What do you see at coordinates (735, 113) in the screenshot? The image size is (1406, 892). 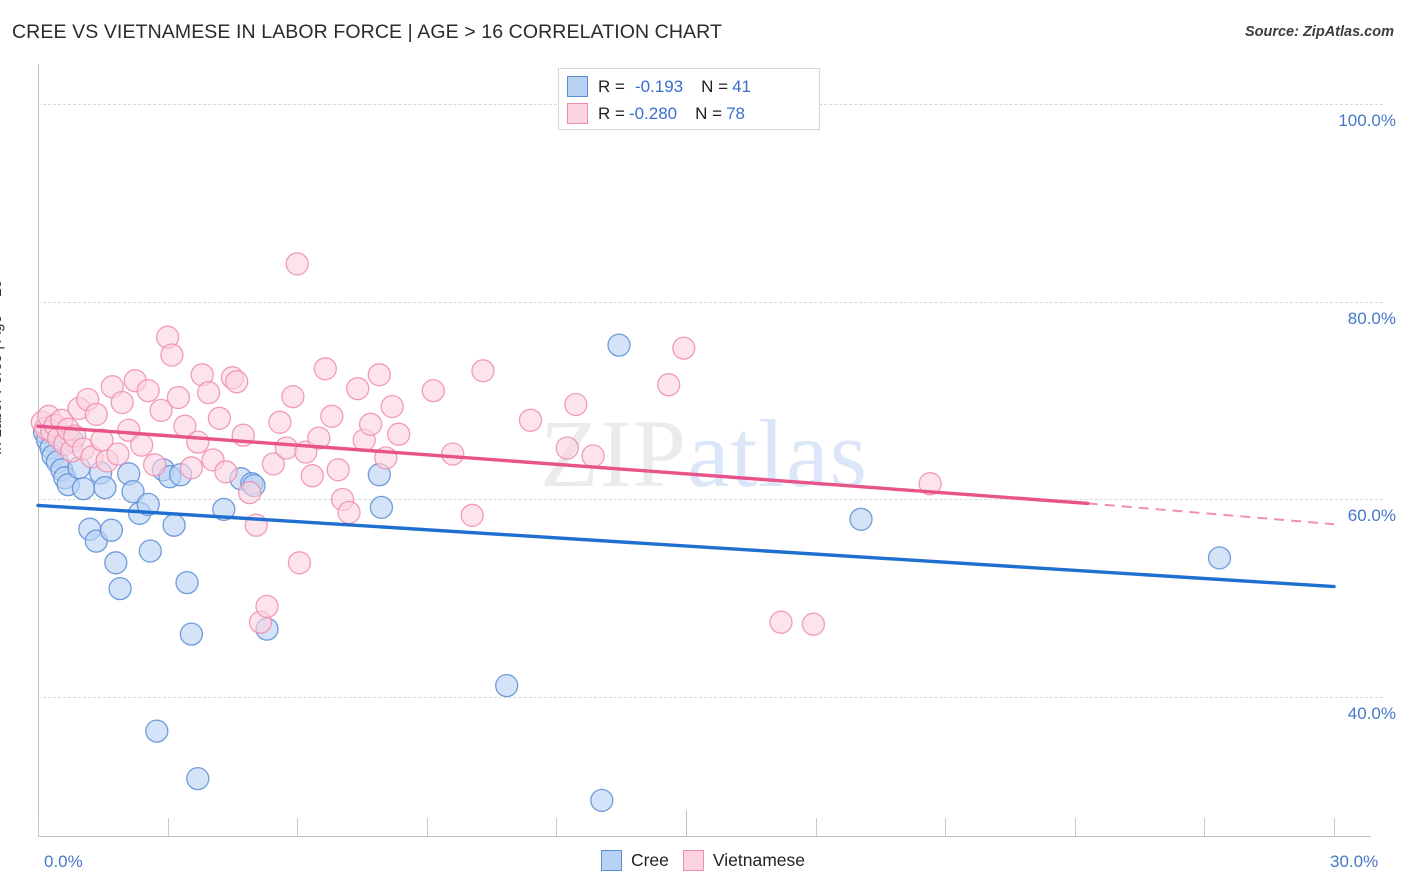 I see `vietnamese-n-value: 78` at bounding box center [735, 113].